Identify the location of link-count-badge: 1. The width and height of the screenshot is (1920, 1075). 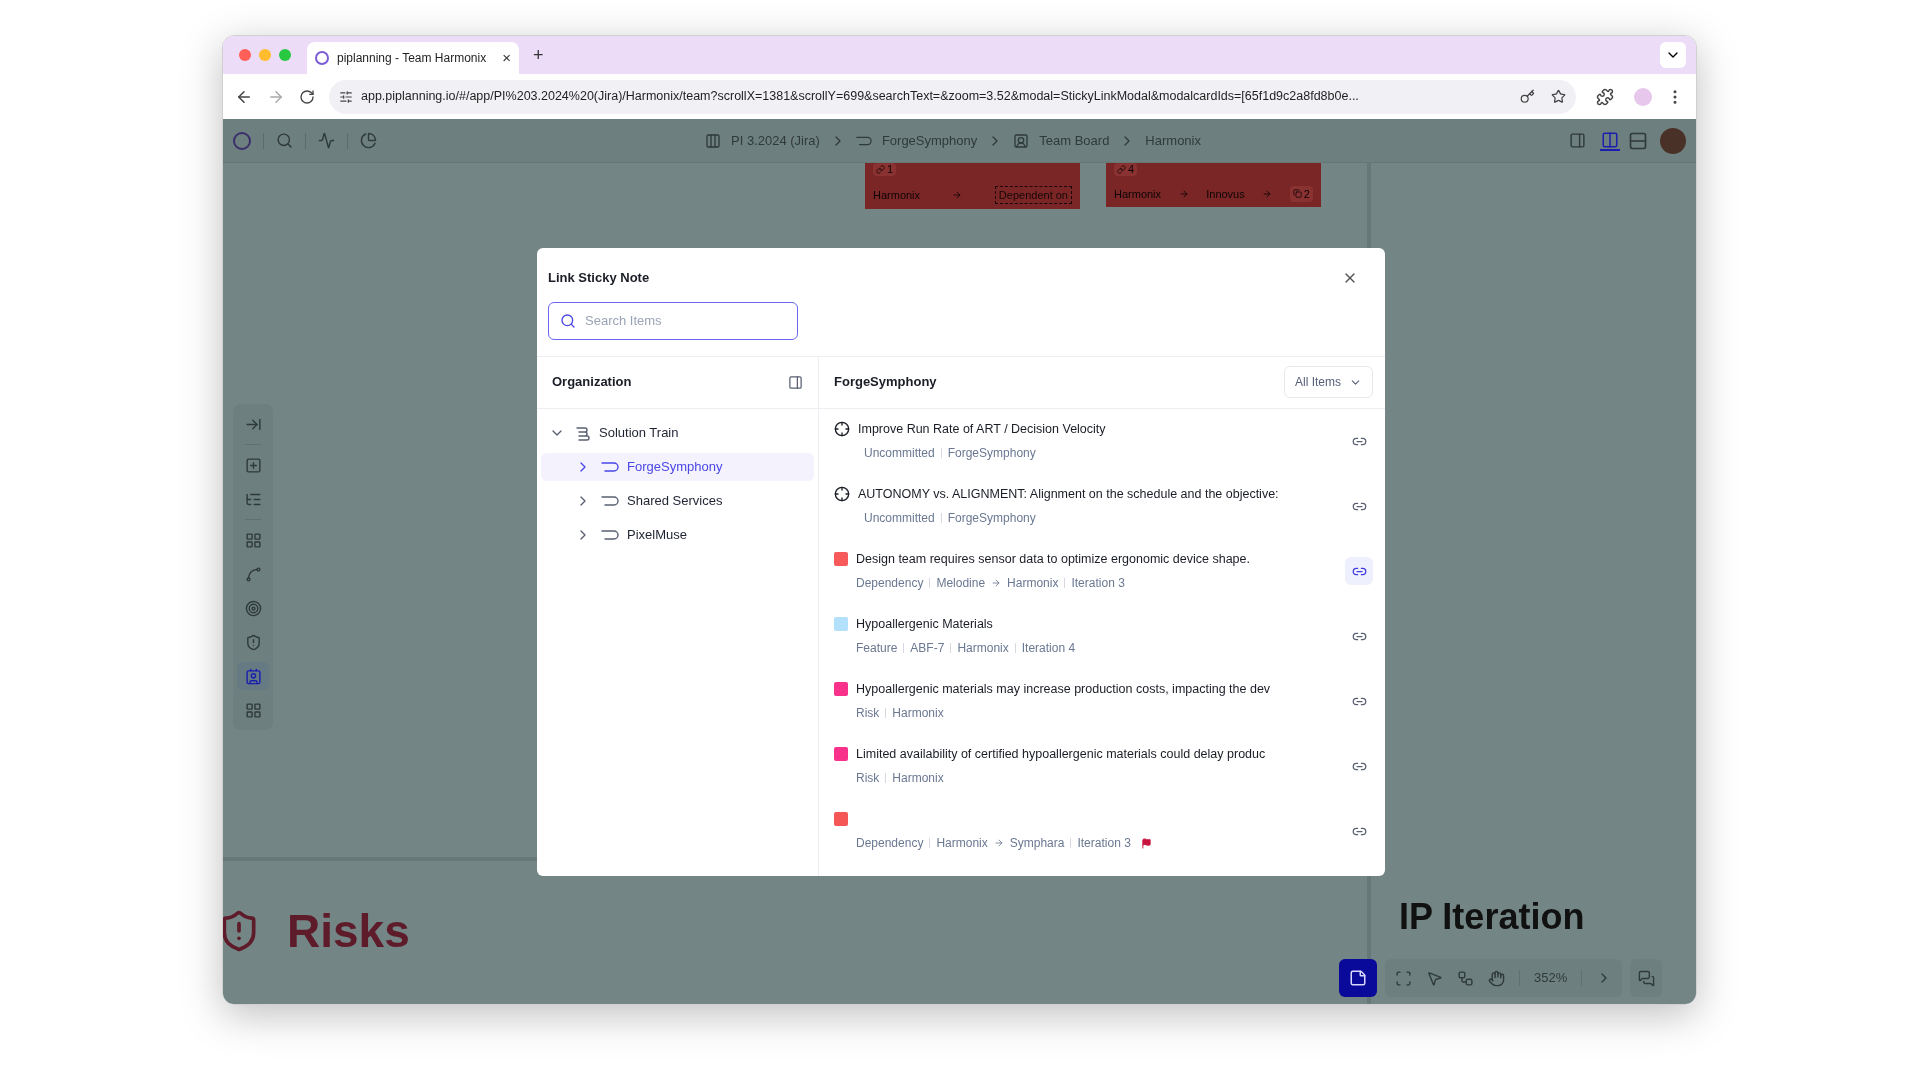
(885, 169).